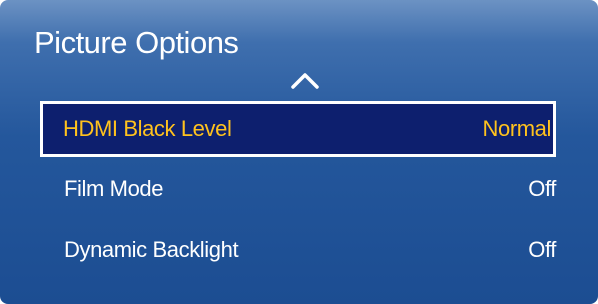 This screenshot has width=598, height=304. Describe the element at coordinates (299, 250) in the screenshot. I see `menu-item-dynamic-backlight: Dynamic Backlight Off` at that location.